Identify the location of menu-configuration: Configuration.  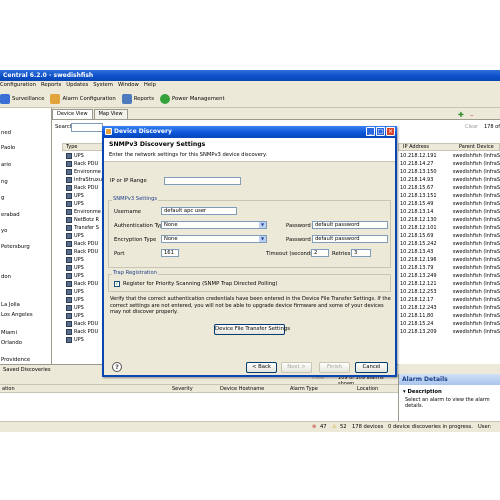
(18, 85).